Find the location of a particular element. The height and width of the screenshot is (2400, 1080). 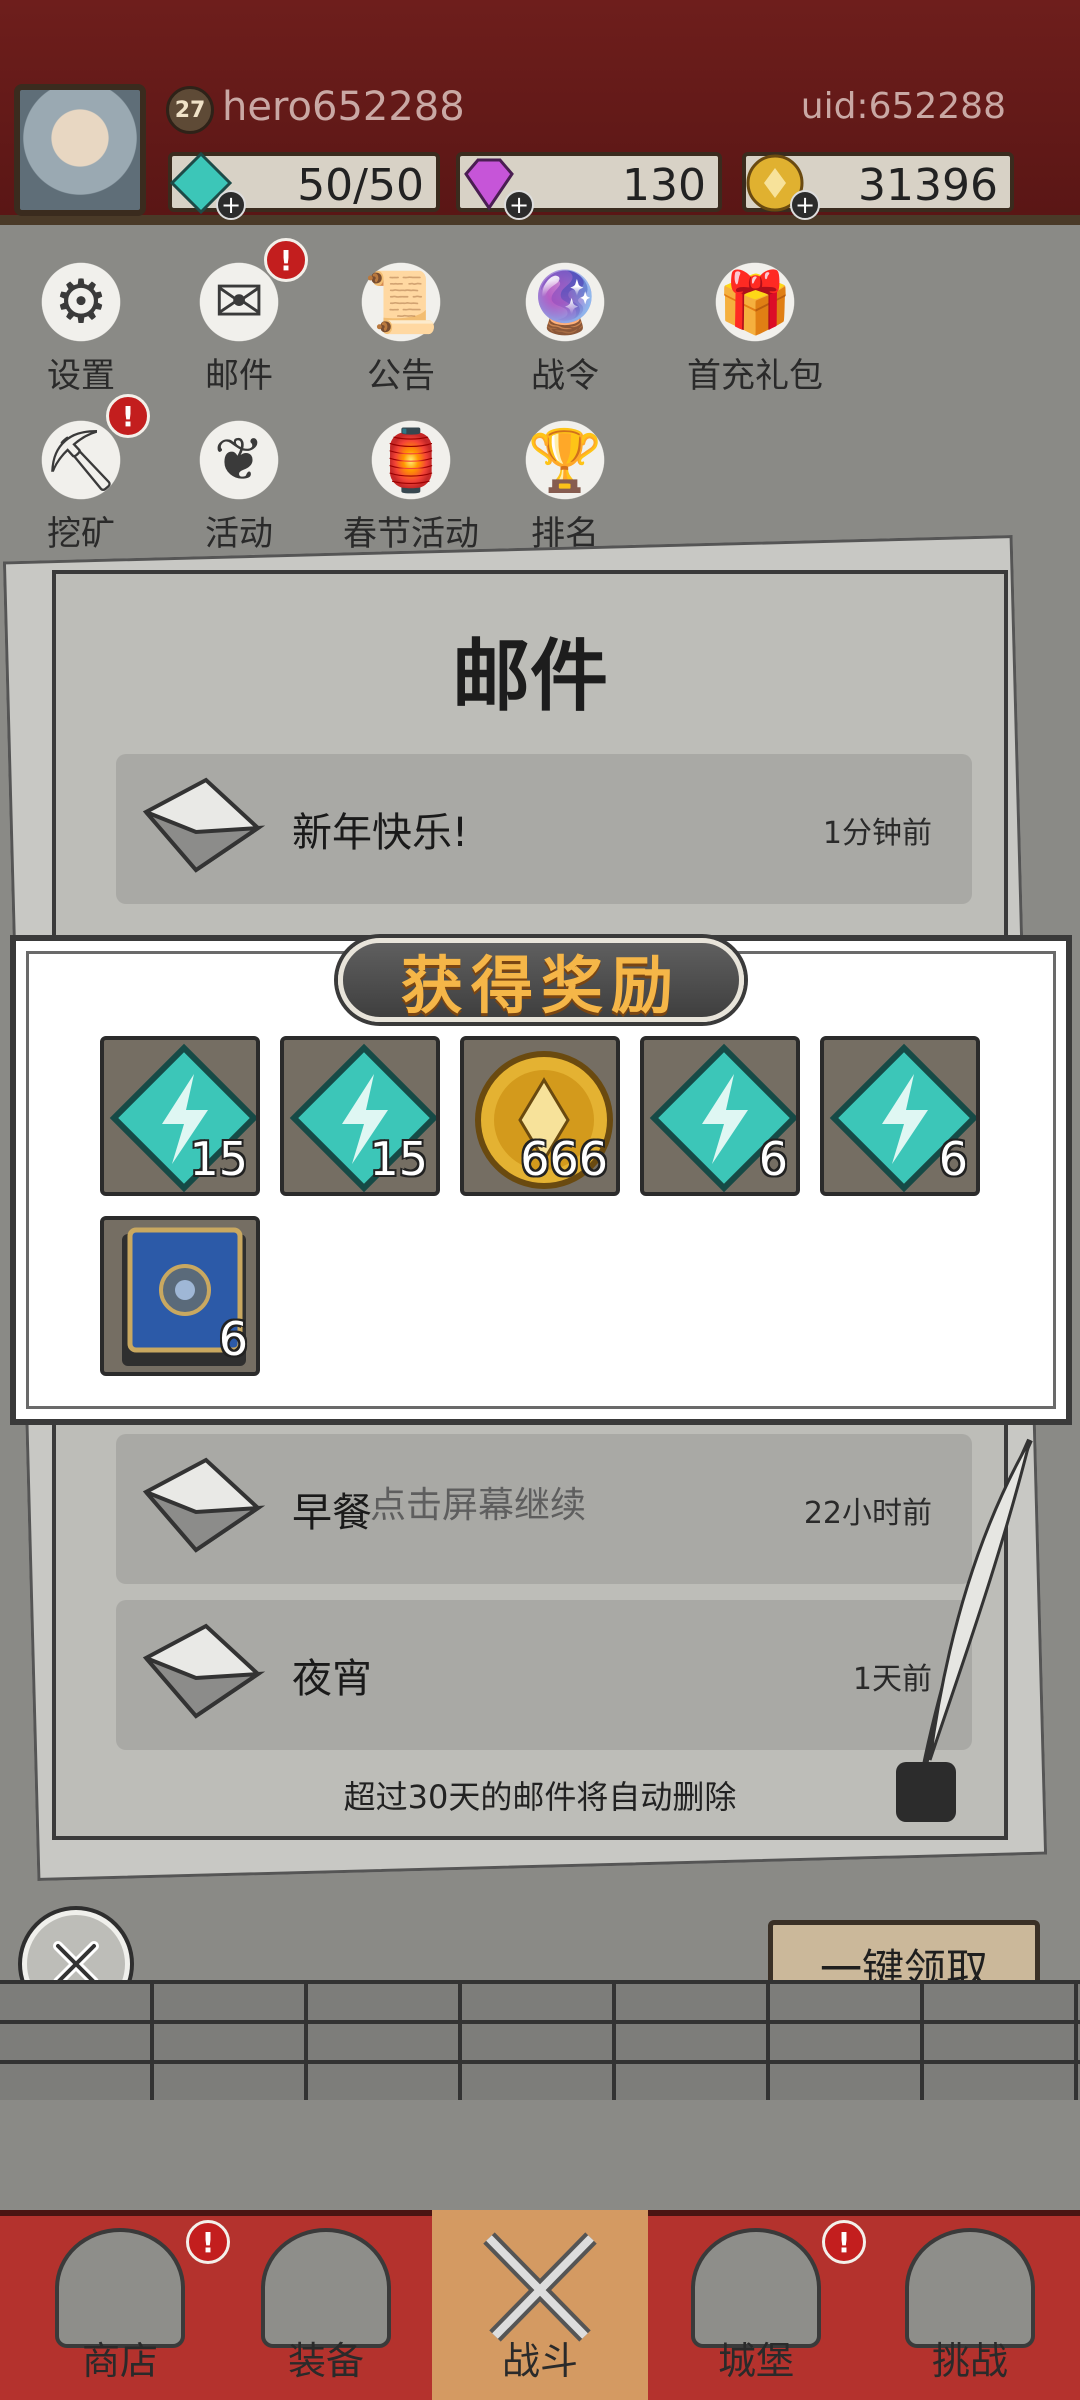

mail-time: 1分钟前 is located at coordinates (877, 833).